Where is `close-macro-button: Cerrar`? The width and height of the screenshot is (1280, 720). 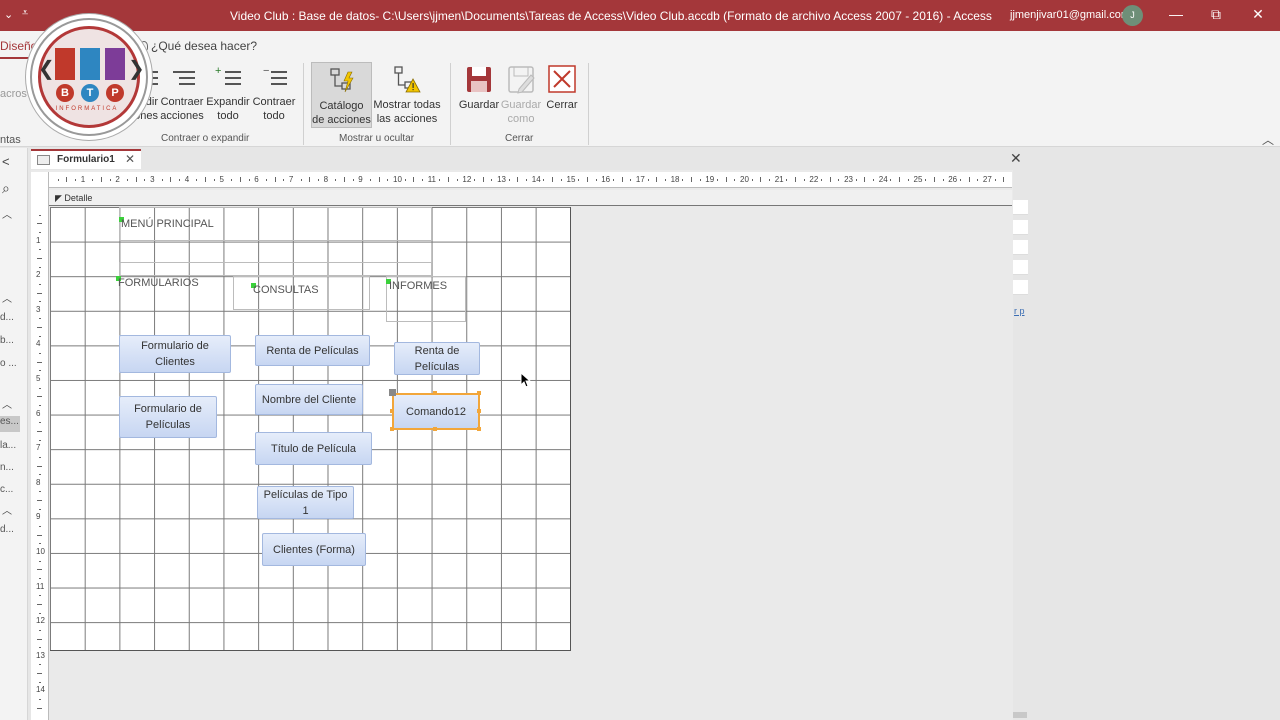 close-macro-button: Cerrar is located at coordinates (562, 88).